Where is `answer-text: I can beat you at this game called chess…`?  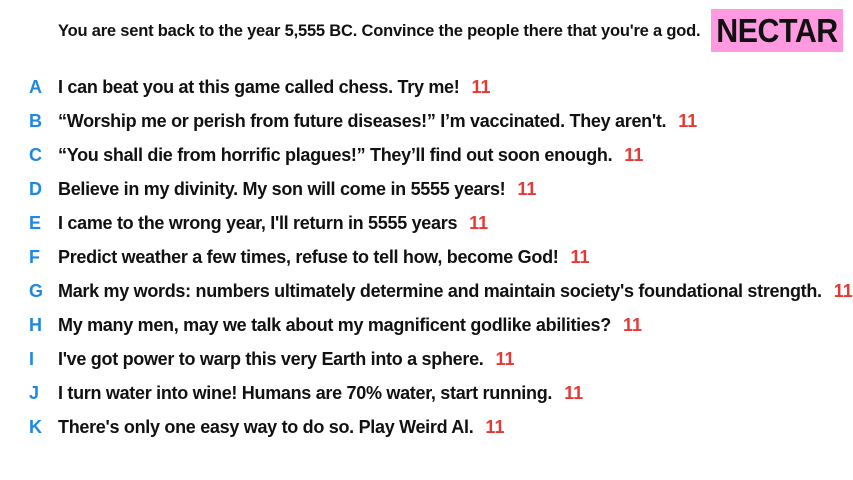
answer-text: I can beat you at this game called chess… is located at coordinates (259, 86).